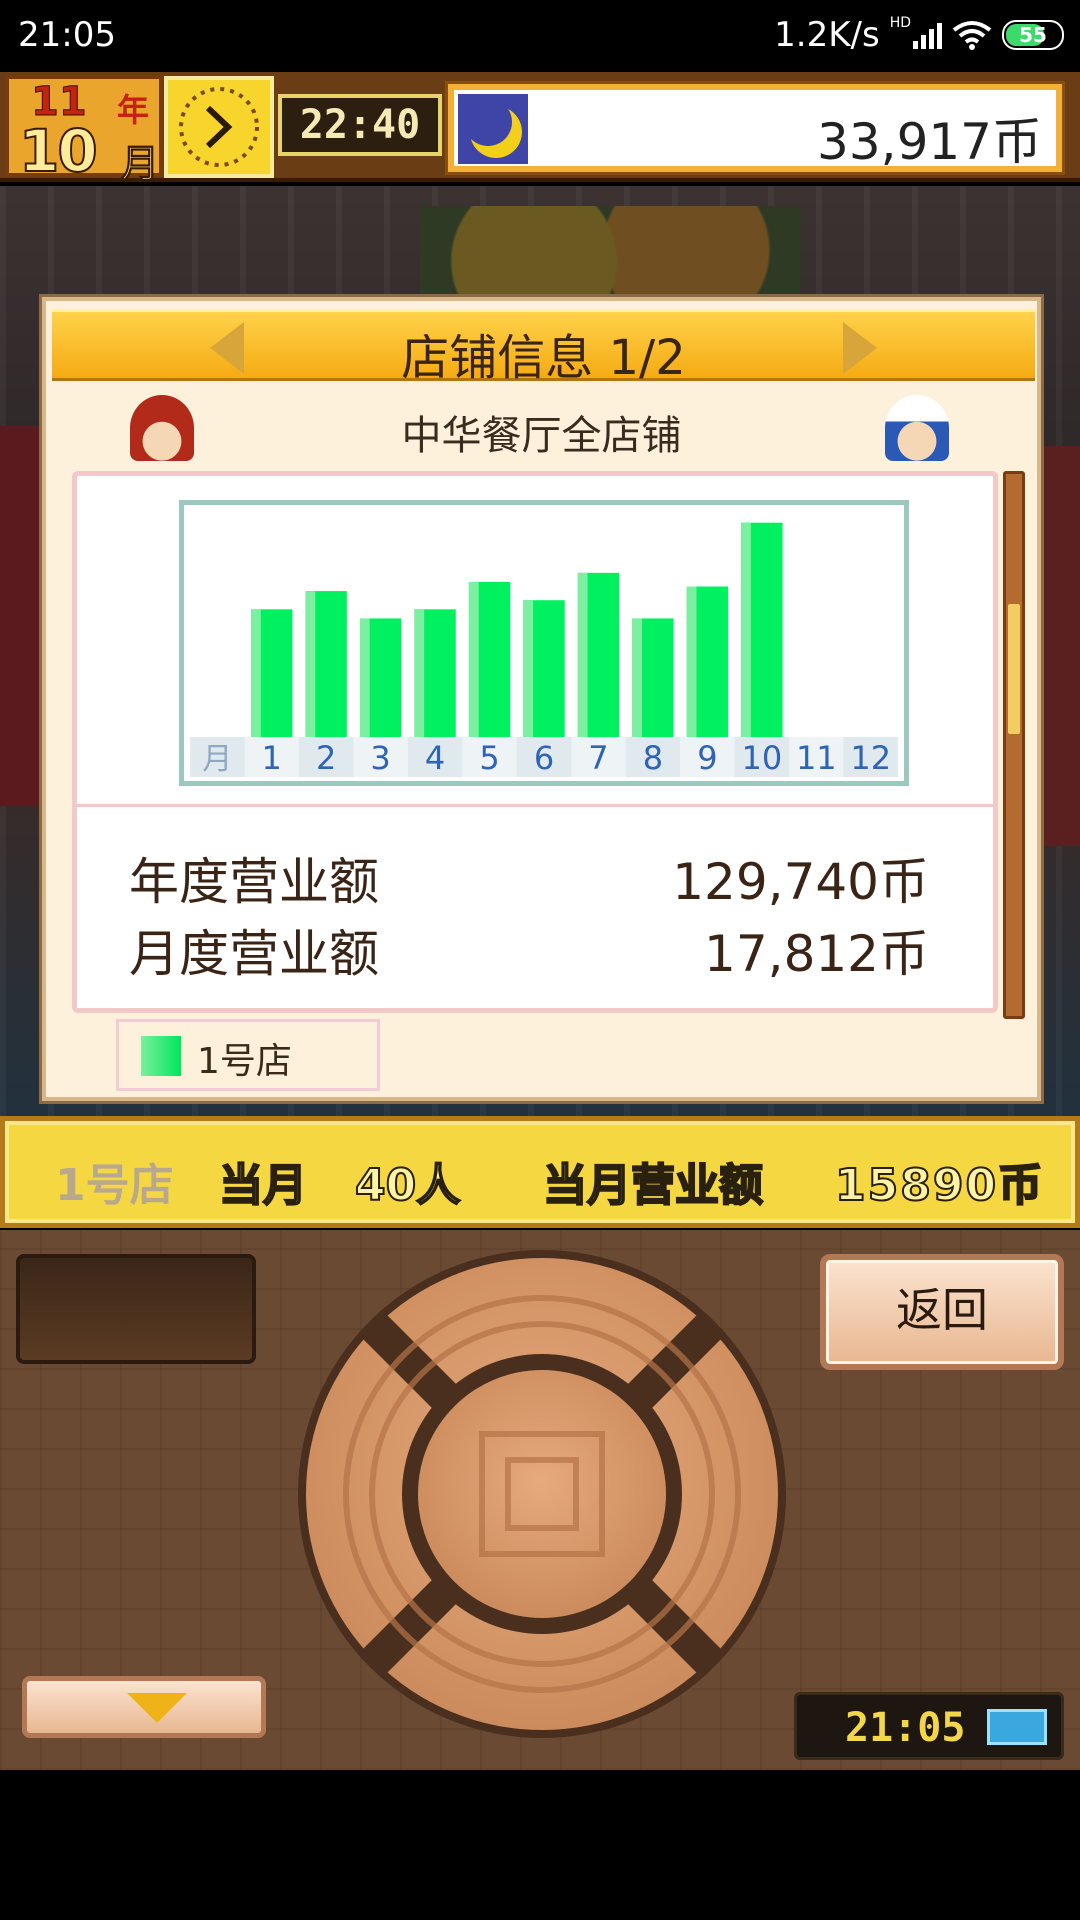 The height and width of the screenshot is (1920, 1080). What do you see at coordinates (217, 759) in the screenshot?
I see `x-axis-prefix: 月` at bounding box center [217, 759].